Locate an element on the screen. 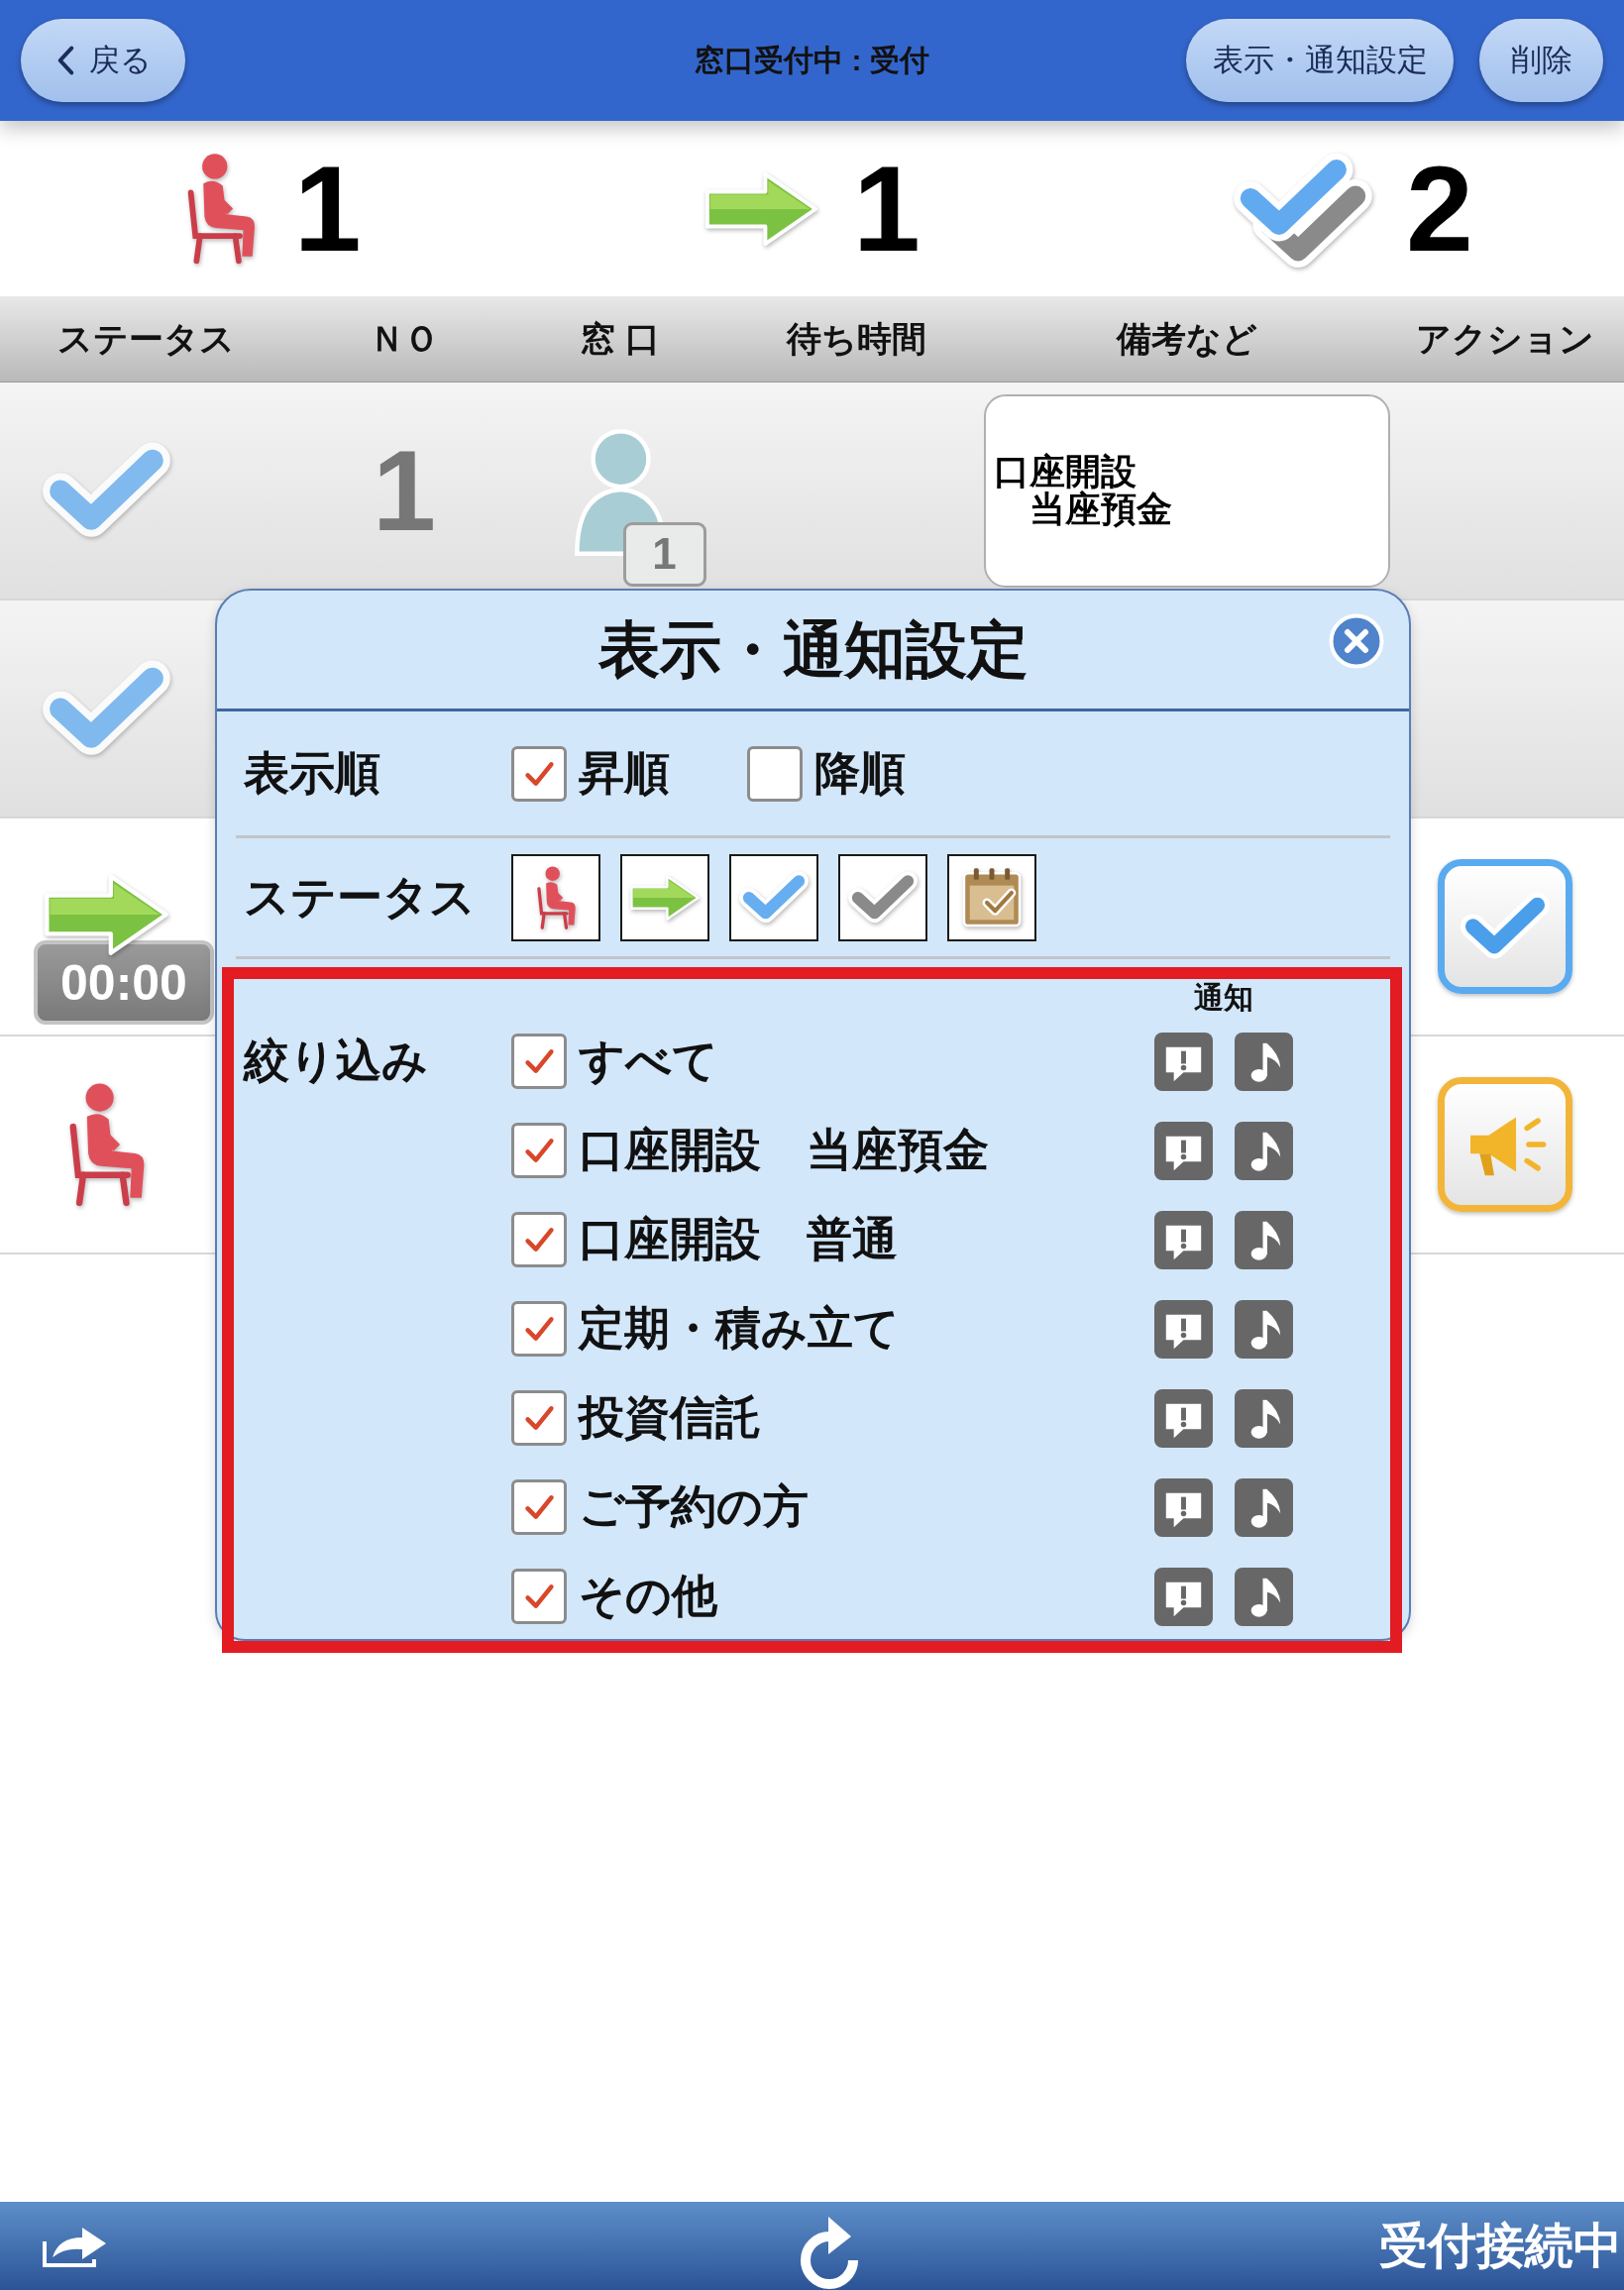 Image resolution: width=1624 pixels, height=2290 pixels. counter-value: 2 is located at coordinates (1439, 209).